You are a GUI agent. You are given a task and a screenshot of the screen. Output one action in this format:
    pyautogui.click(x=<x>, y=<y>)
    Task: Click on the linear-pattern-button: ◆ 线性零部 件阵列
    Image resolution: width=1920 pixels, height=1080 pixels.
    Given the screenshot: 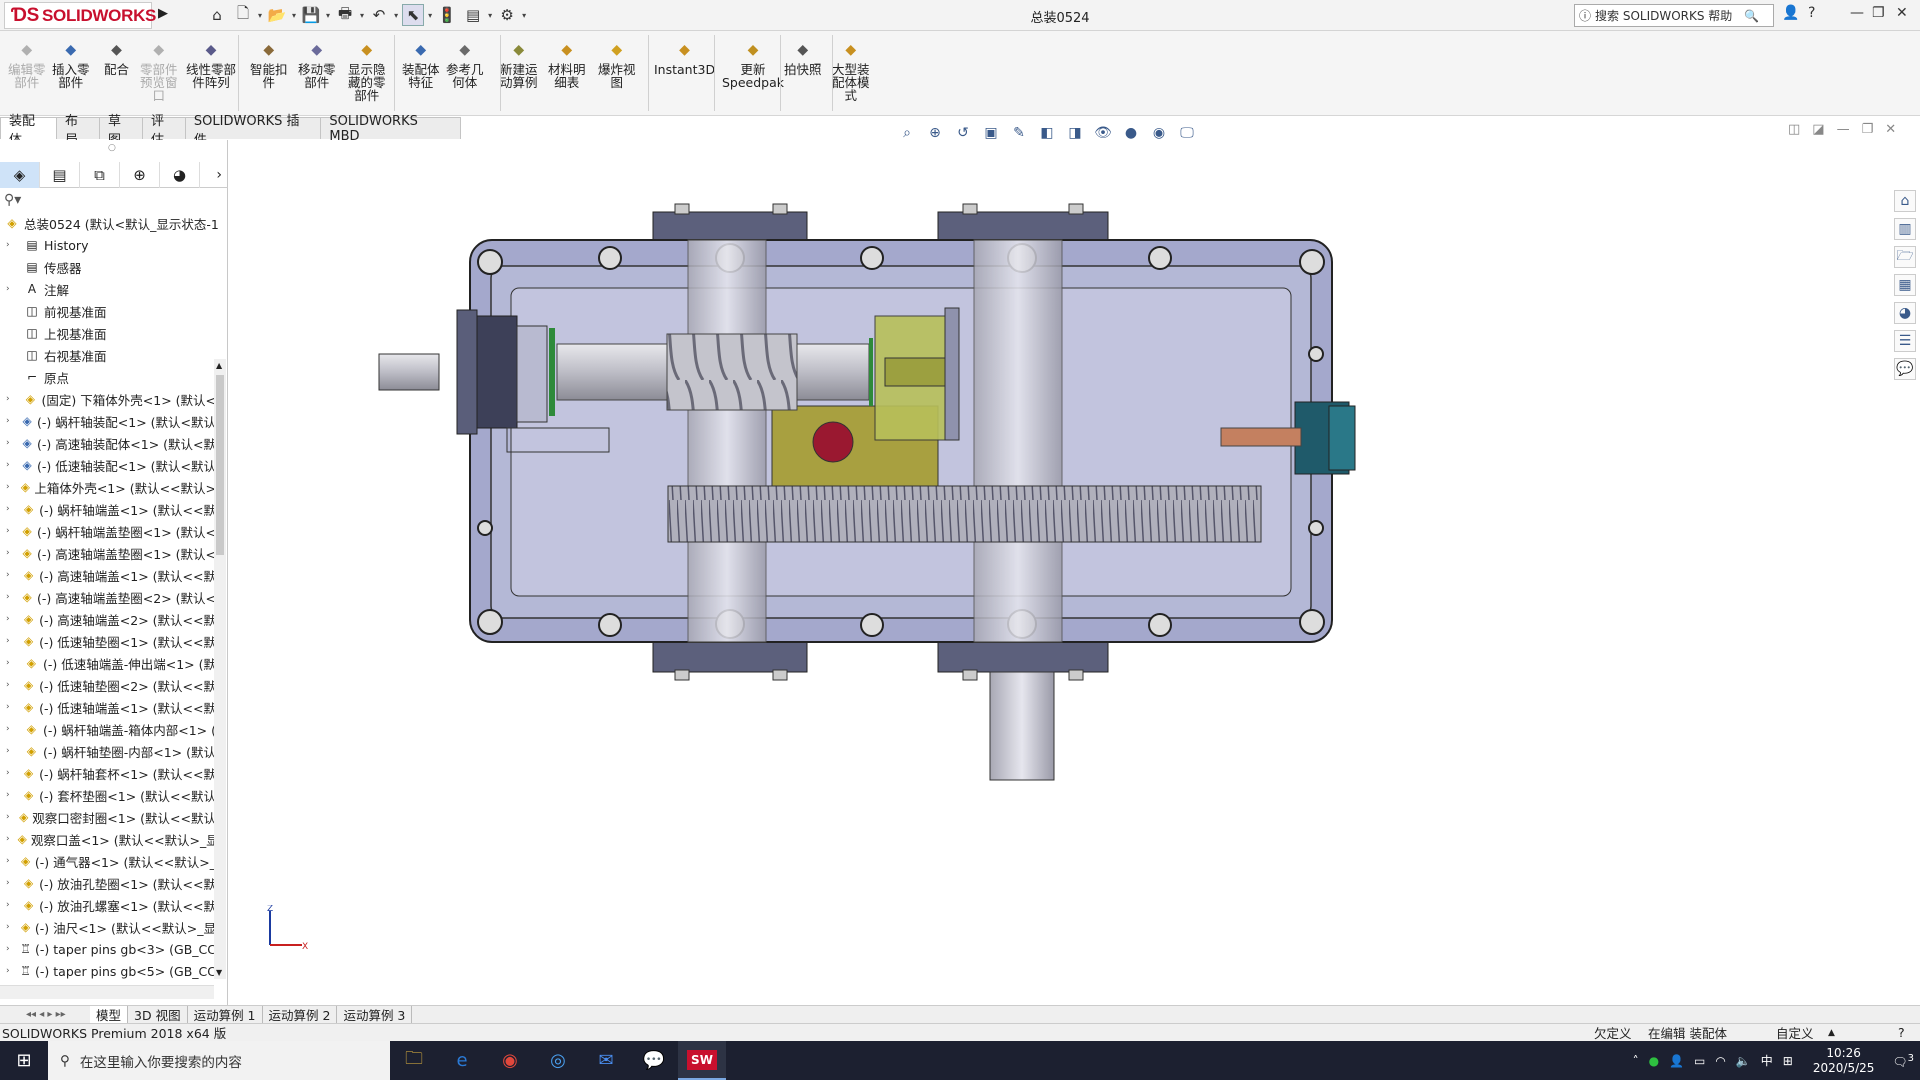 What is the action you would take?
    pyautogui.click(x=211, y=64)
    